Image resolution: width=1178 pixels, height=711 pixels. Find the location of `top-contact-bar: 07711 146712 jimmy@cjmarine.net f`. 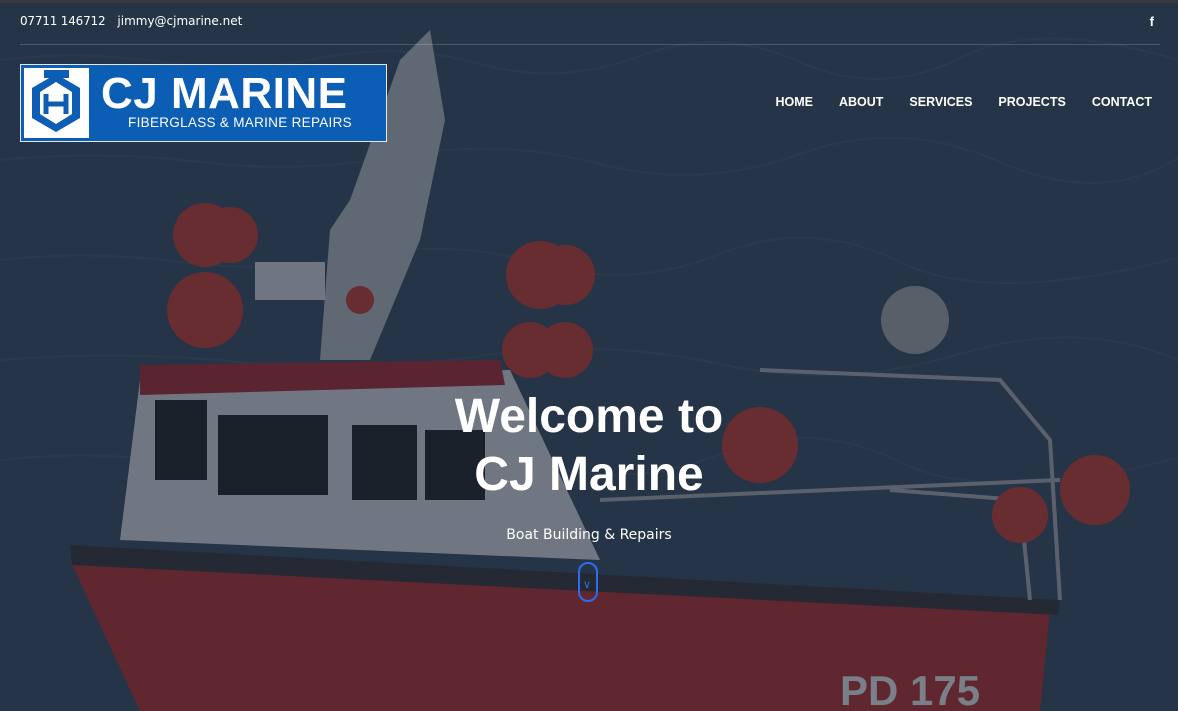

top-contact-bar: 07711 146712 jimmy@cjmarine.net f is located at coordinates (590, 29).